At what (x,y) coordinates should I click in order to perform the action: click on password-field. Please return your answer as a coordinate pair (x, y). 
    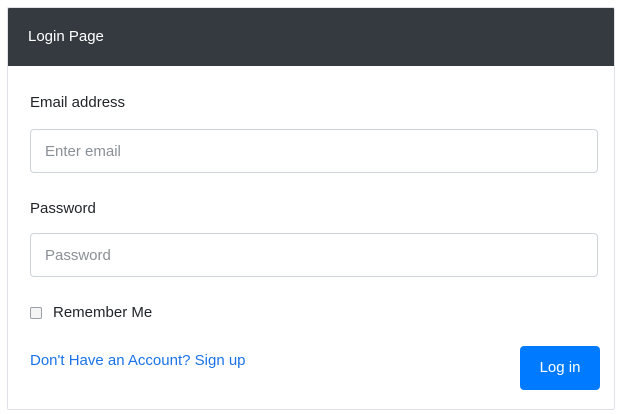
    Looking at the image, I should click on (314, 255).